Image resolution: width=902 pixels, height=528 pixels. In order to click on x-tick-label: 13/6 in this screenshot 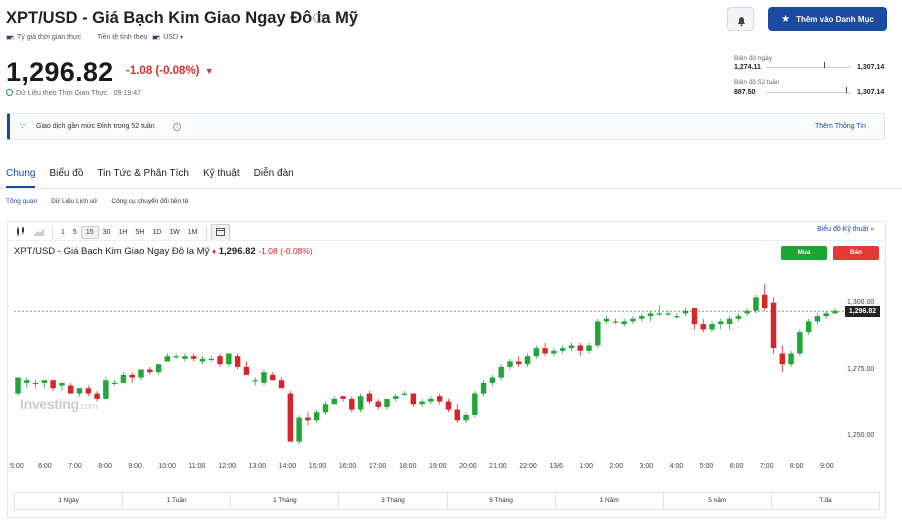, I will do `click(556, 466)`.